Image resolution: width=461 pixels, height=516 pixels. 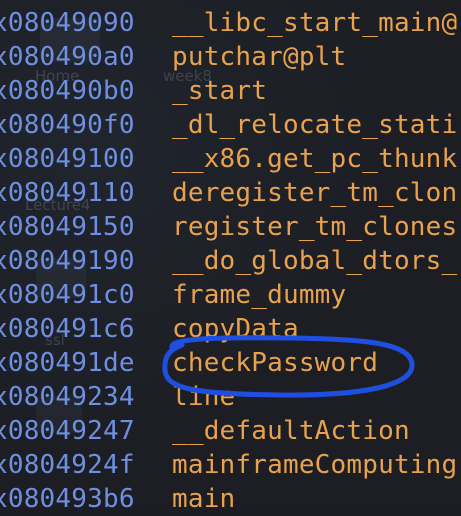 I want to click on symbol-address: x080493b6, so click(x=67, y=499).